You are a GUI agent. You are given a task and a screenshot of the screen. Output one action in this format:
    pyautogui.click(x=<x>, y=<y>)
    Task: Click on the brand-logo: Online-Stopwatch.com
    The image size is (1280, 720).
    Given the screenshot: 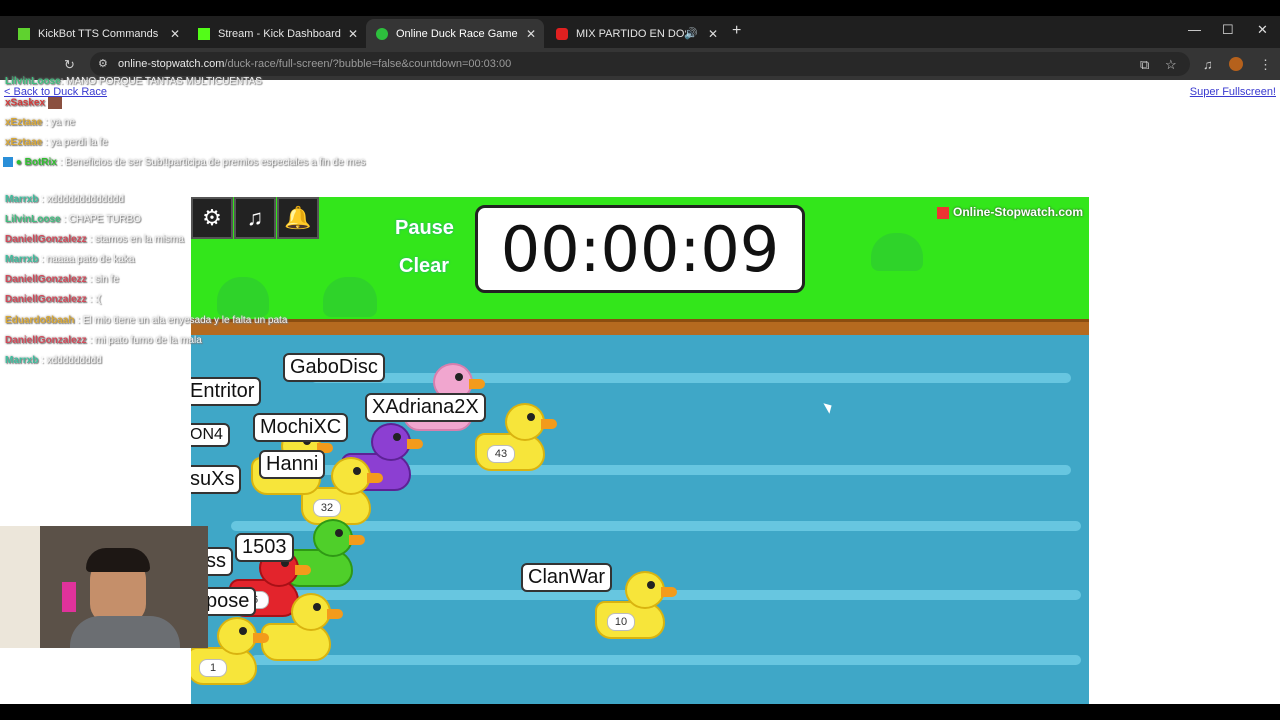 What is the action you would take?
    pyautogui.click(x=1009, y=212)
    